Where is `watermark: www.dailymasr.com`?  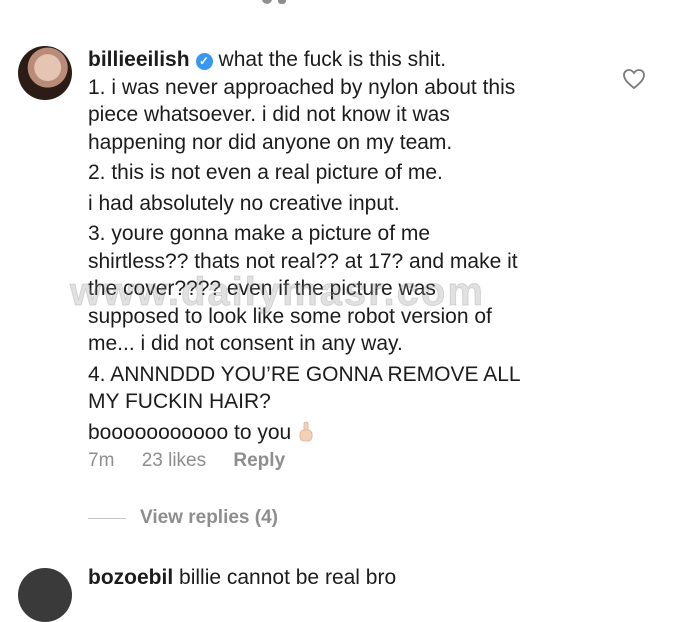
watermark: www.dailymasr.com is located at coordinates (277, 292).